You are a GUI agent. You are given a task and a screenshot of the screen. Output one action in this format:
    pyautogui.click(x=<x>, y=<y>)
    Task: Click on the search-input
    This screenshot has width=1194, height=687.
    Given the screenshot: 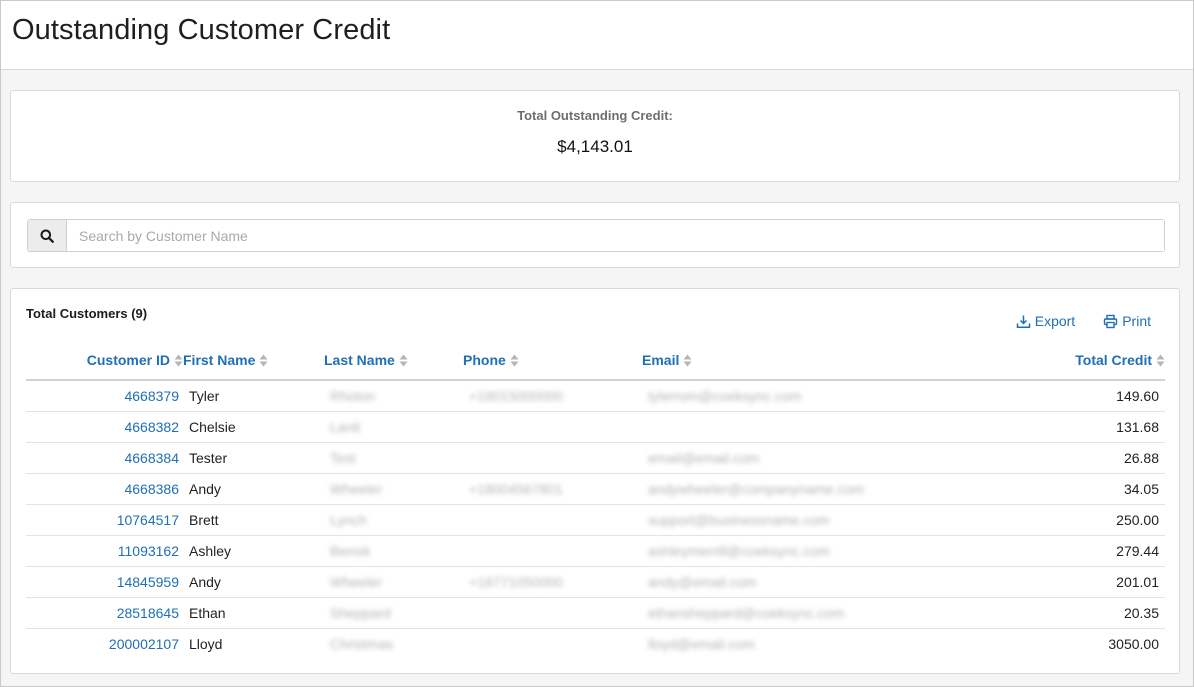 What is the action you would take?
    pyautogui.click(x=615, y=235)
    